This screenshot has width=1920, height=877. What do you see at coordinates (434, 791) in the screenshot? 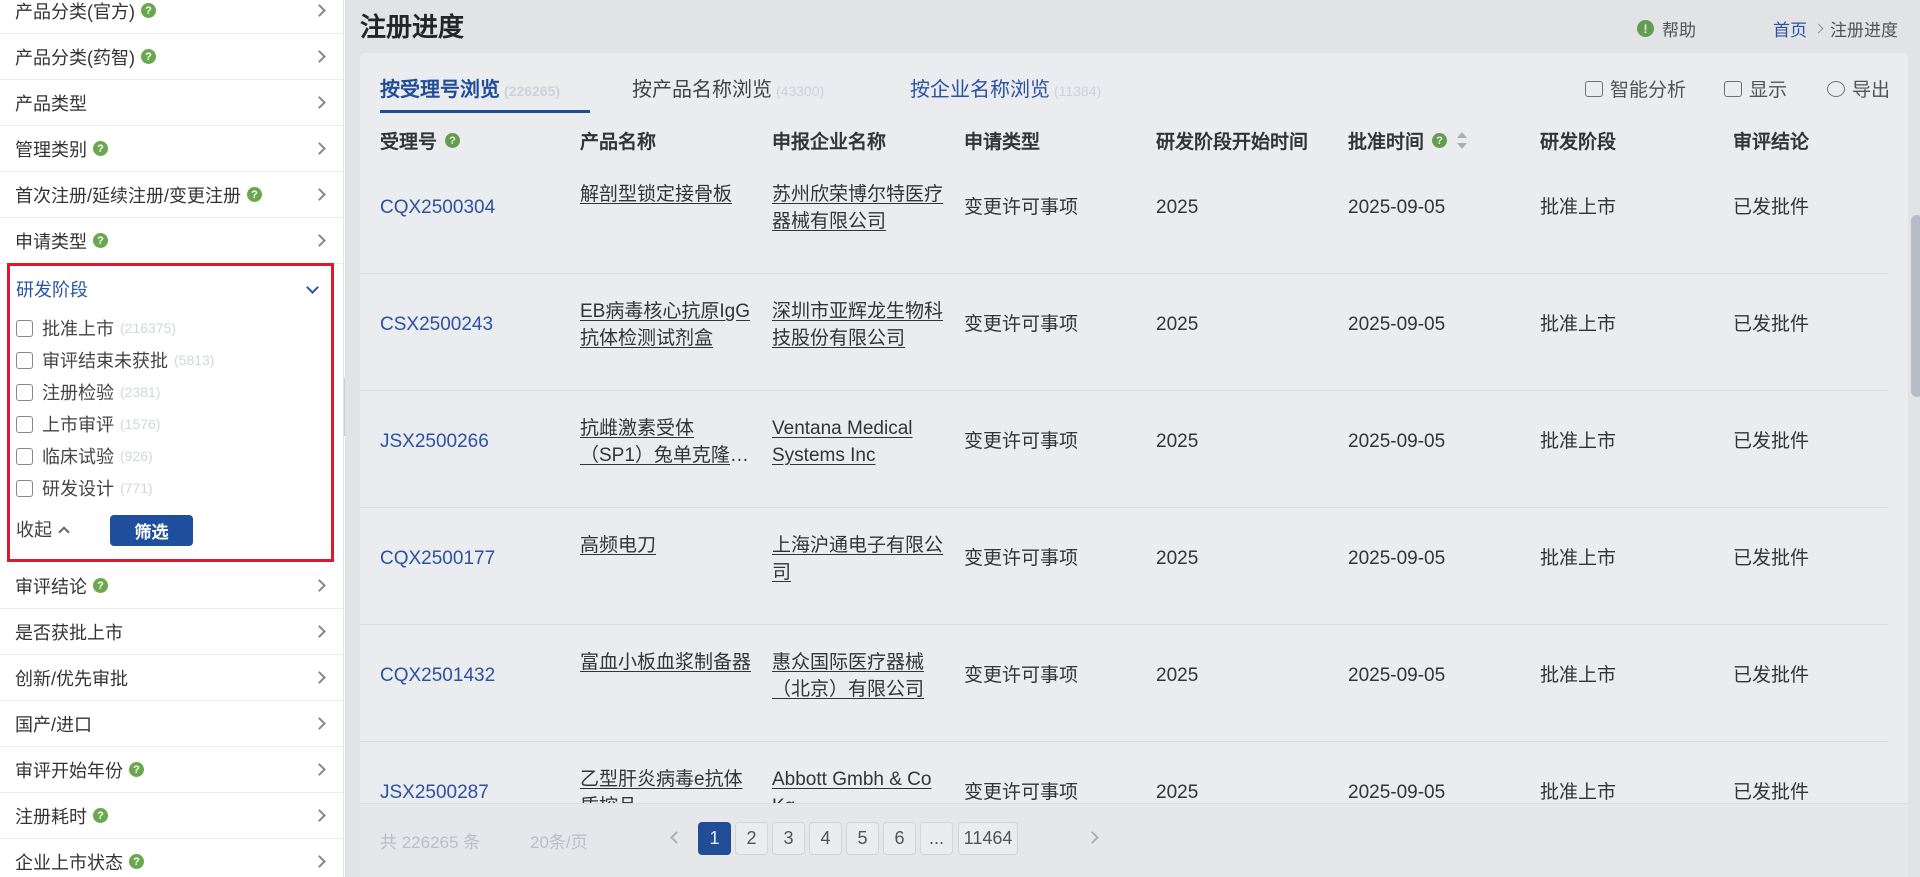
I see `acceptance-number-link: JSX2500287` at bounding box center [434, 791].